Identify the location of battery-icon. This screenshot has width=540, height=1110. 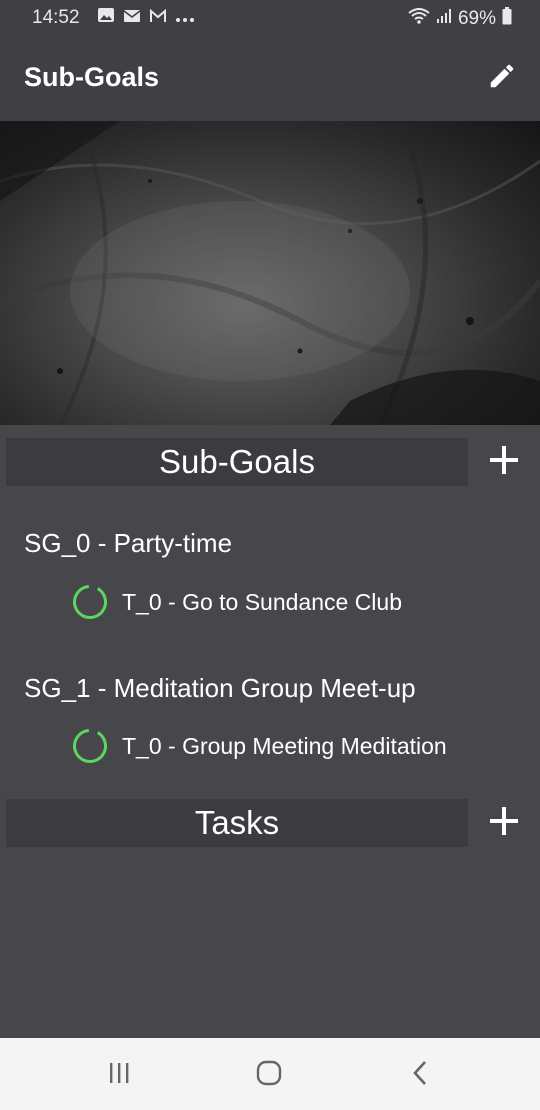
(507, 19).